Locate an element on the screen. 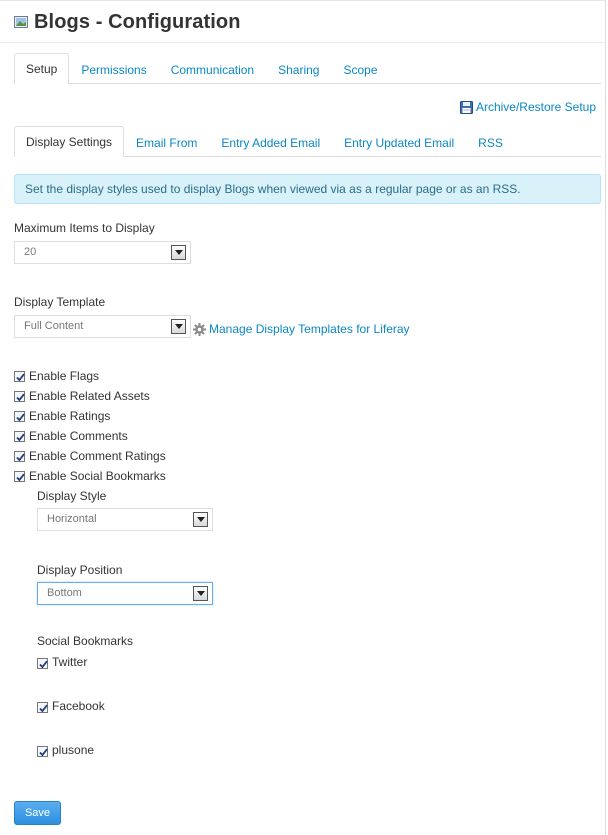 This screenshot has width=608, height=835. tab-entry-updated-email: Entry Updated Email is located at coordinates (399, 142).